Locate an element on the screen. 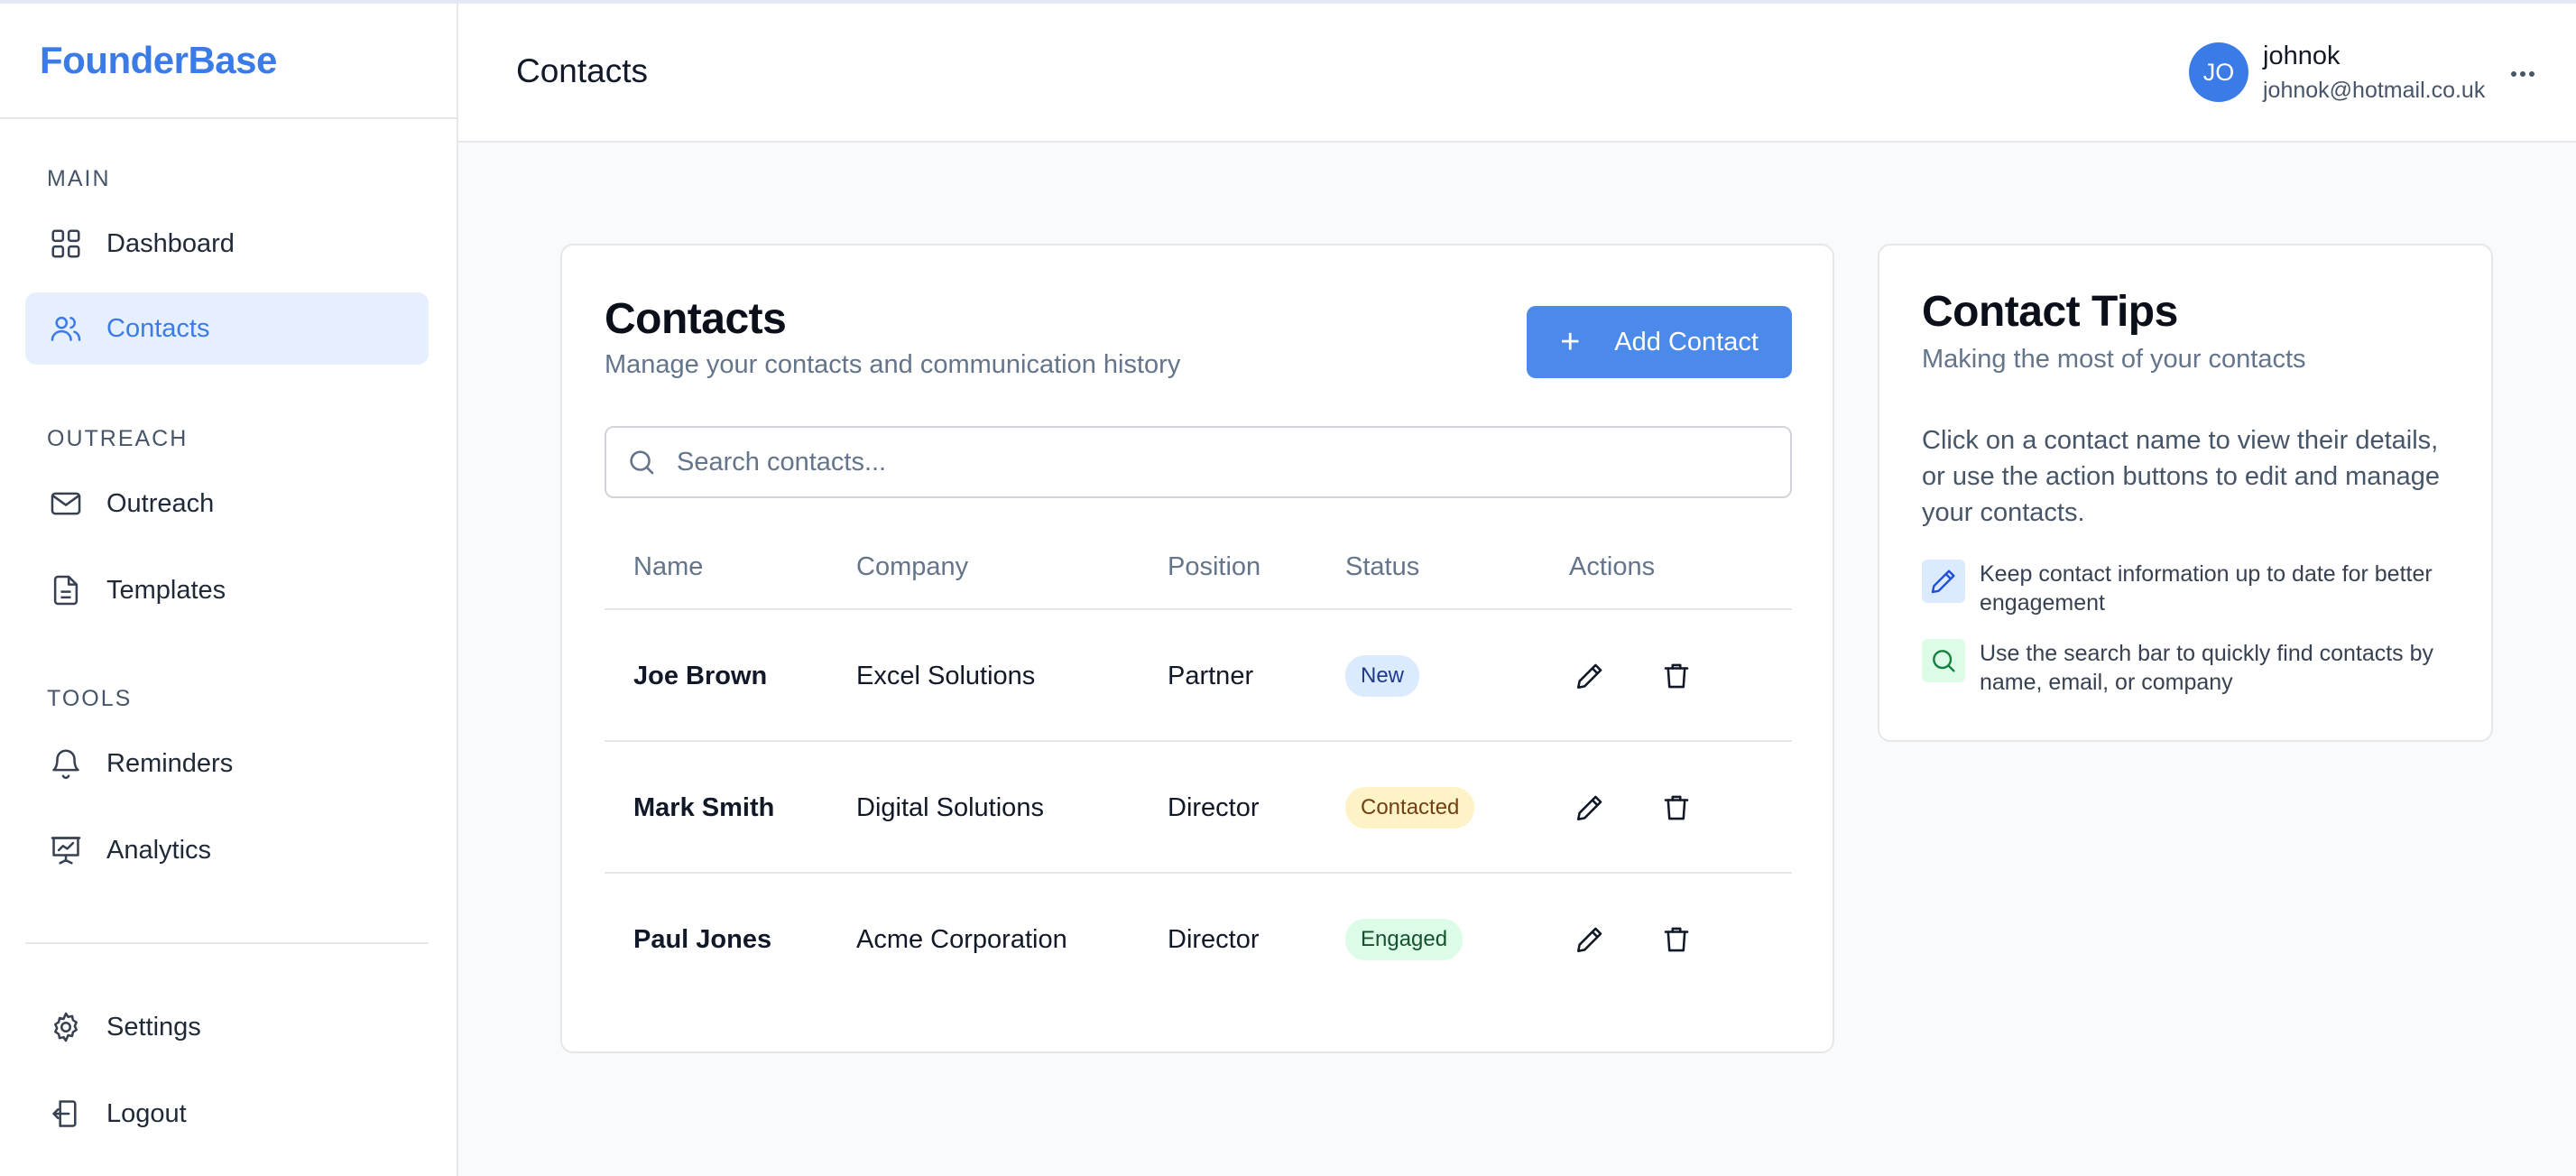 This screenshot has height=1176, width=2576. sidebar-item-logout: Logout is located at coordinates (227, 1114).